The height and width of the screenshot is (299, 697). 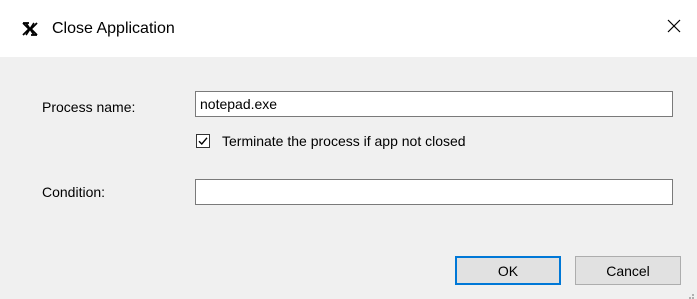 I want to click on close-icon, so click(x=674, y=28).